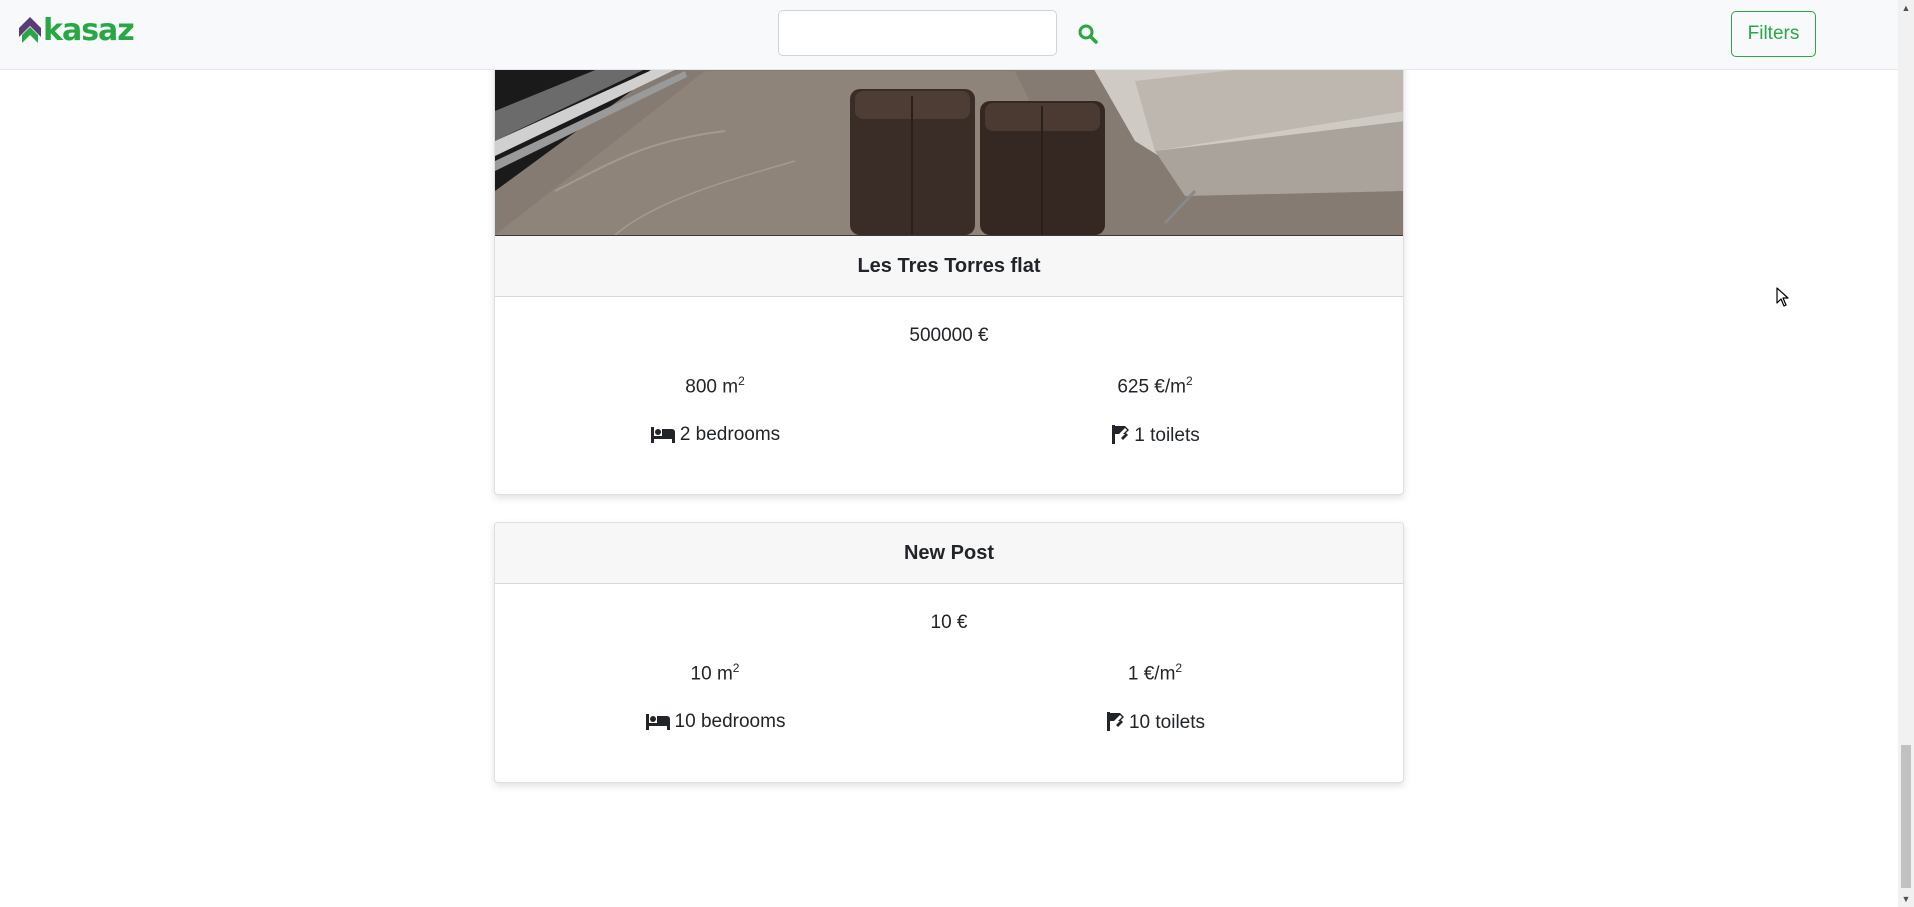  Describe the element at coordinates (1906, 899) in the screenshot. I see `scroll-down-arrow-icon: ▼` at that location.